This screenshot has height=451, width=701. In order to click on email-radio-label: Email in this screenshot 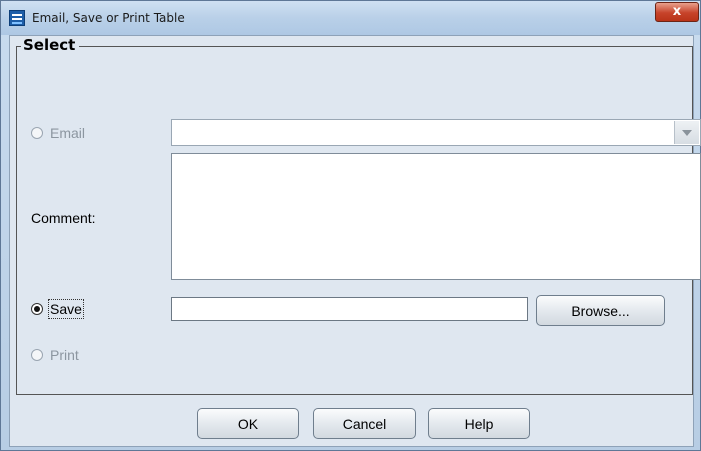, I will do `click(68, 133)`.